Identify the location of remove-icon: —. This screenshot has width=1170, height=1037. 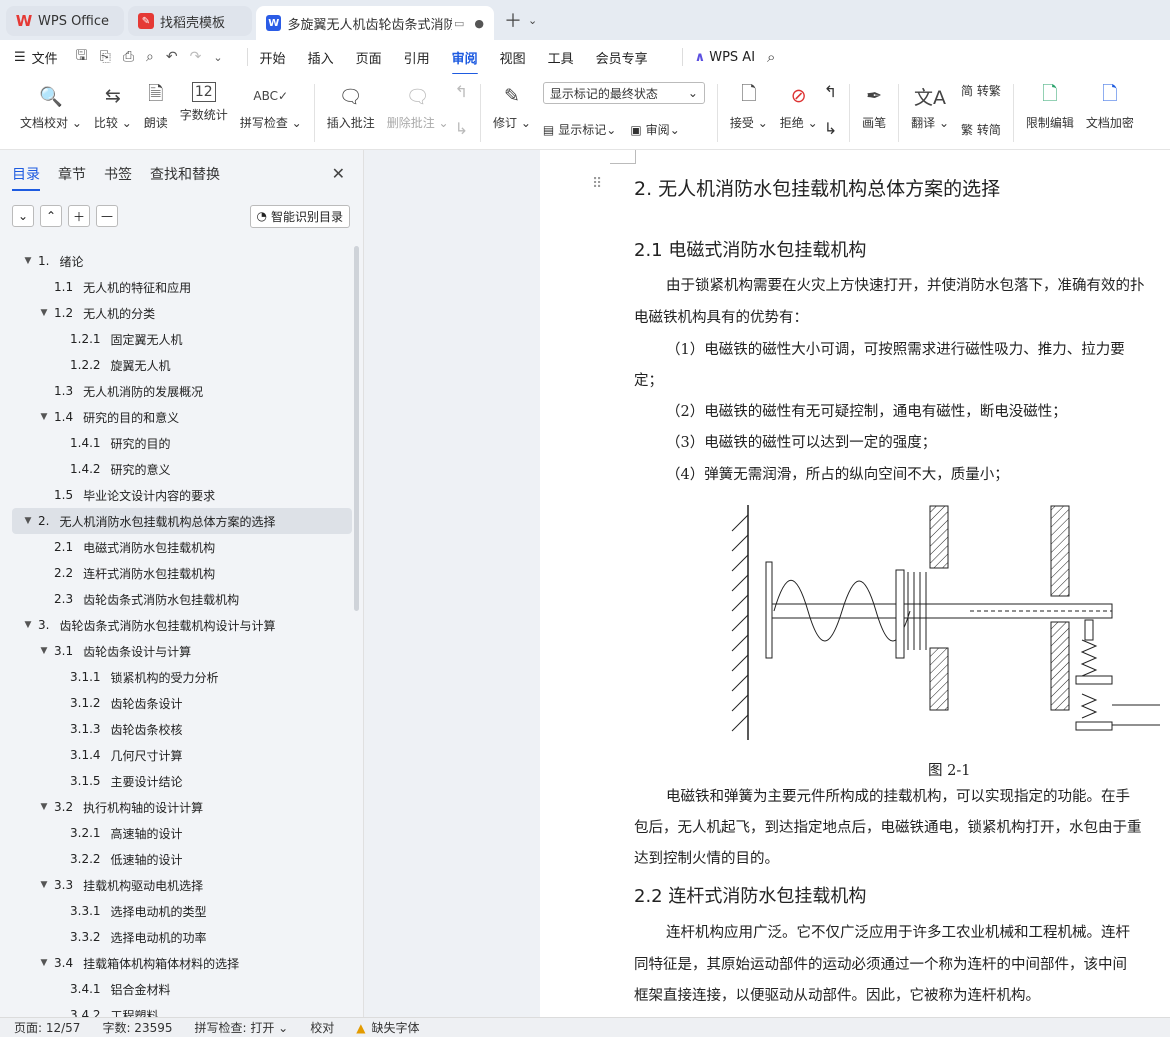
(107, 216).